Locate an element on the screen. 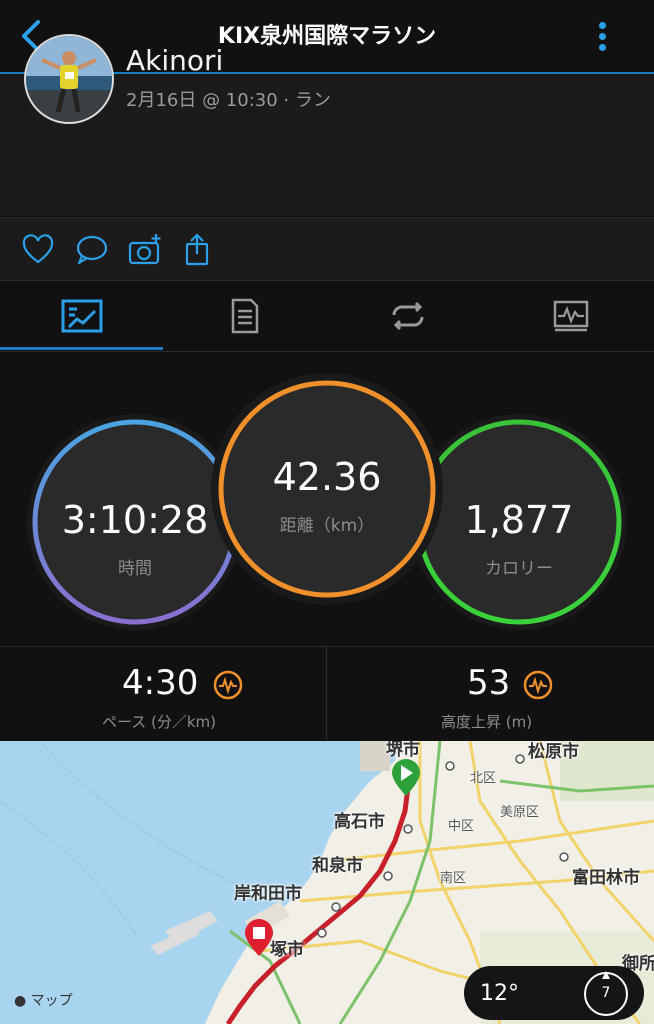 The image size is (654, 1024). map-label-tondabayashi: 富田林市 is located at coordinates (606, 878).